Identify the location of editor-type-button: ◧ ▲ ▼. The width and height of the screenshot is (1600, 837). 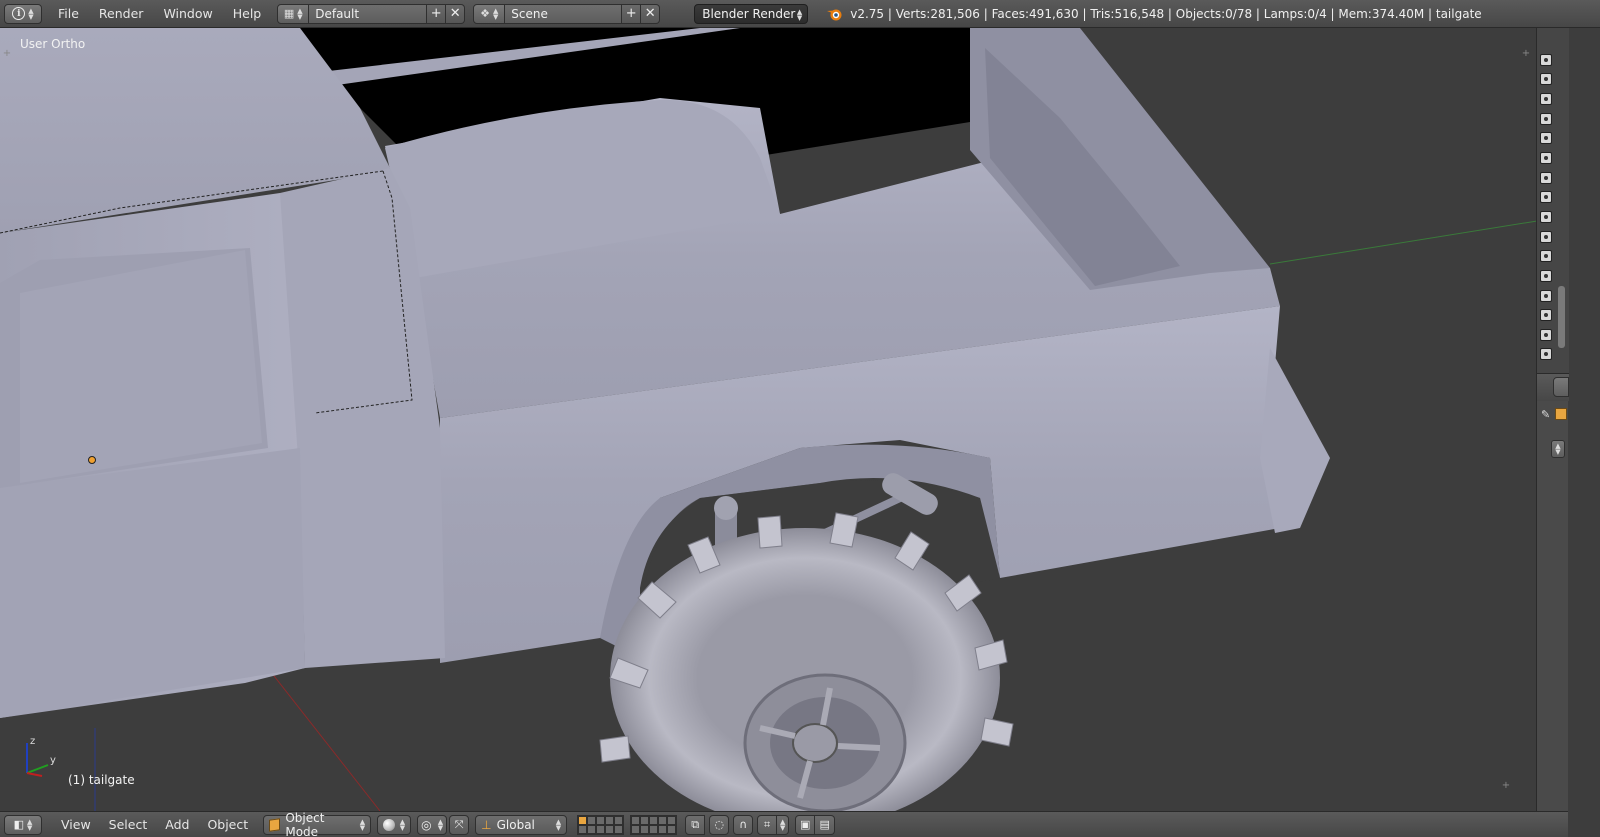
(23, 824).